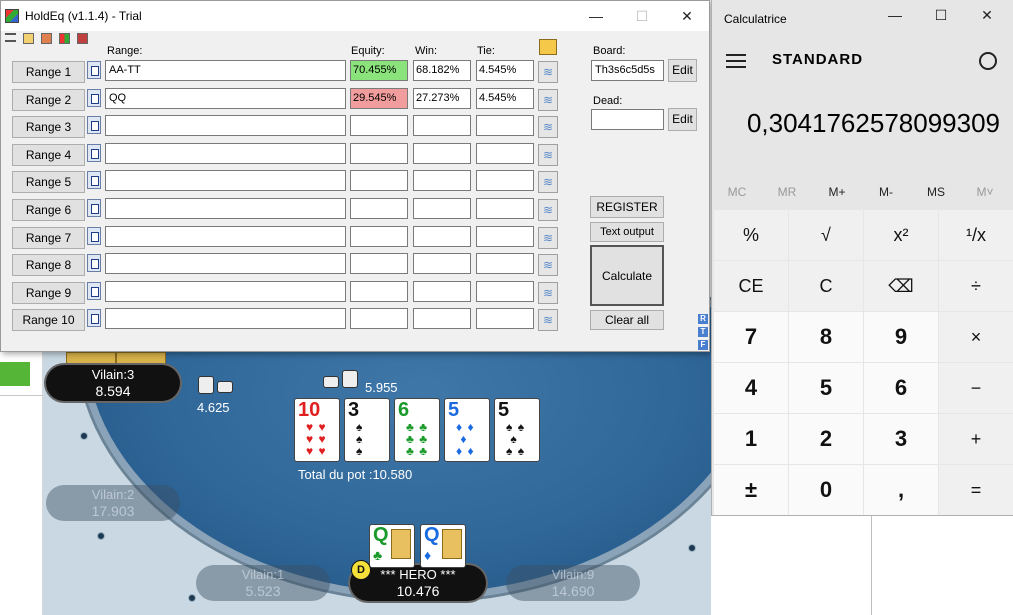  Describe the element at coordinates (46, 38) in the screenshot. I see `open-icon` at that location.